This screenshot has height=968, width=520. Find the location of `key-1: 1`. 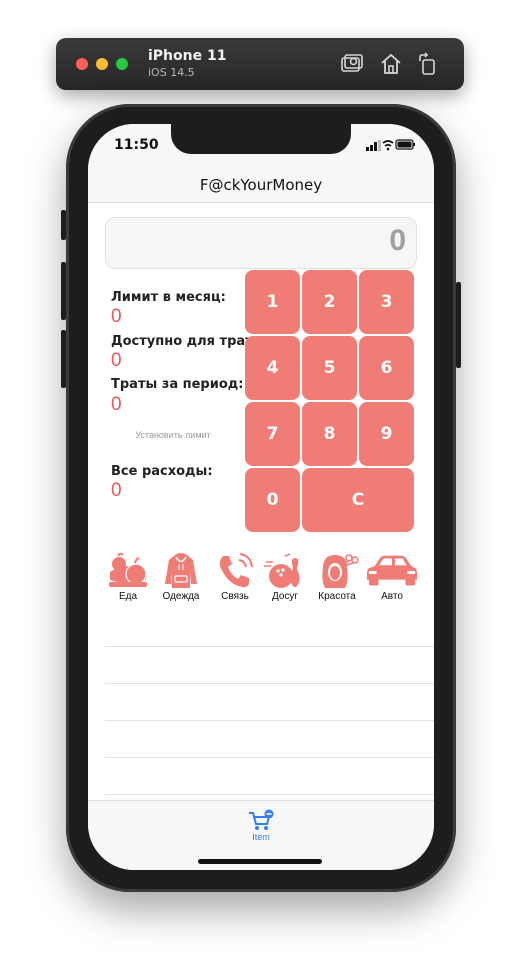

key-1: 1 is located at coordinates (272, 302).